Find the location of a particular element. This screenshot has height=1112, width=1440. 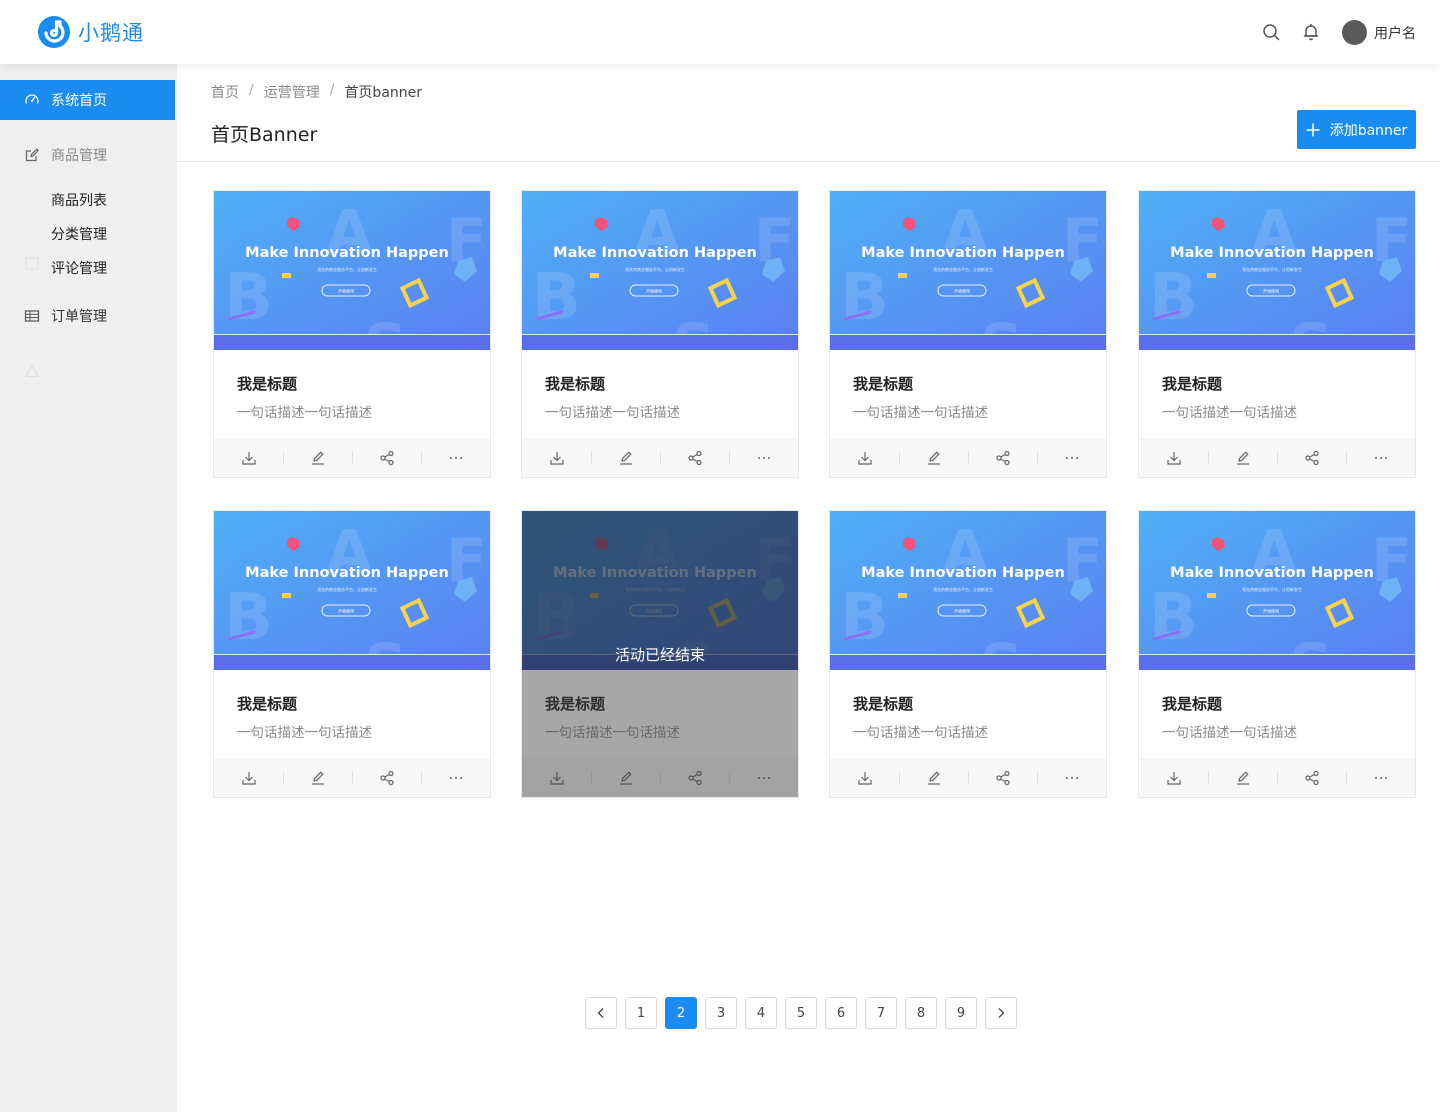

add-banner-button: 添加banner is located at coordinates (1356, 129).